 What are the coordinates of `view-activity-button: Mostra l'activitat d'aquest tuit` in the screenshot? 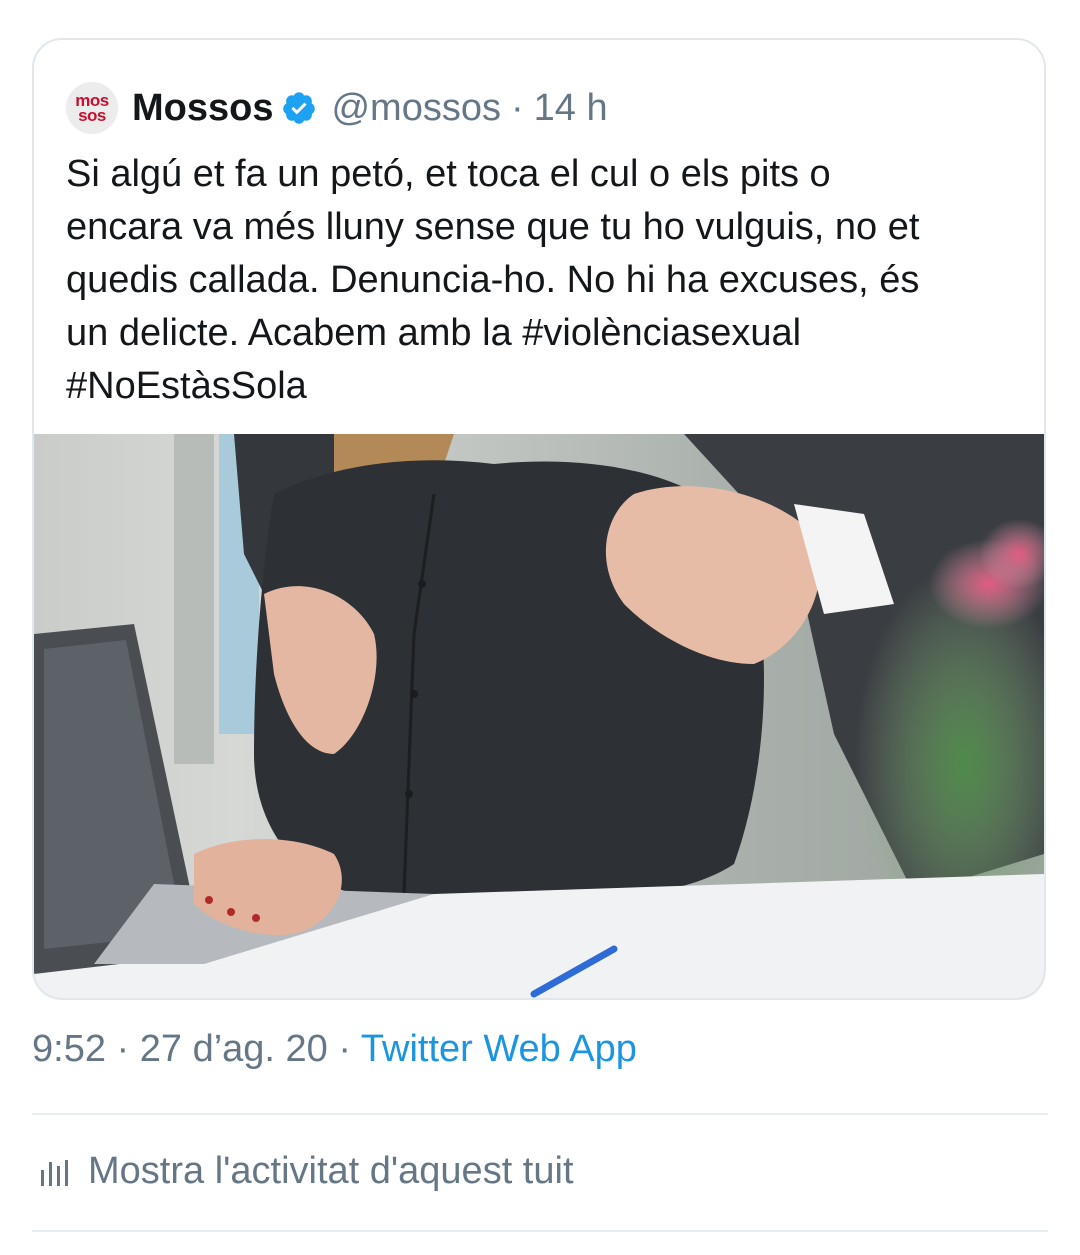 It's located at (306, 1171).